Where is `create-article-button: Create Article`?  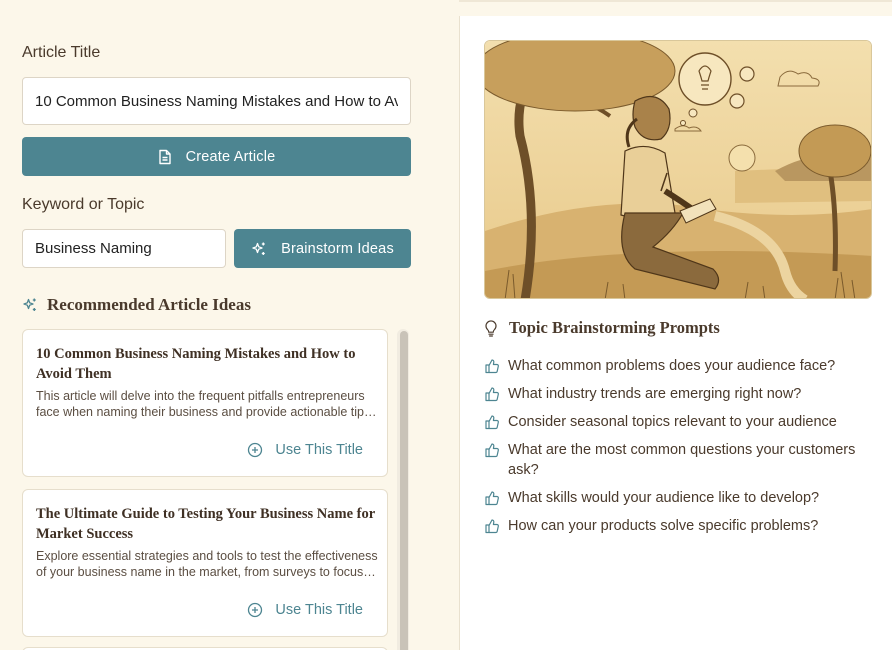
create-article-button: Create Article is located at coordinates (216, 156).